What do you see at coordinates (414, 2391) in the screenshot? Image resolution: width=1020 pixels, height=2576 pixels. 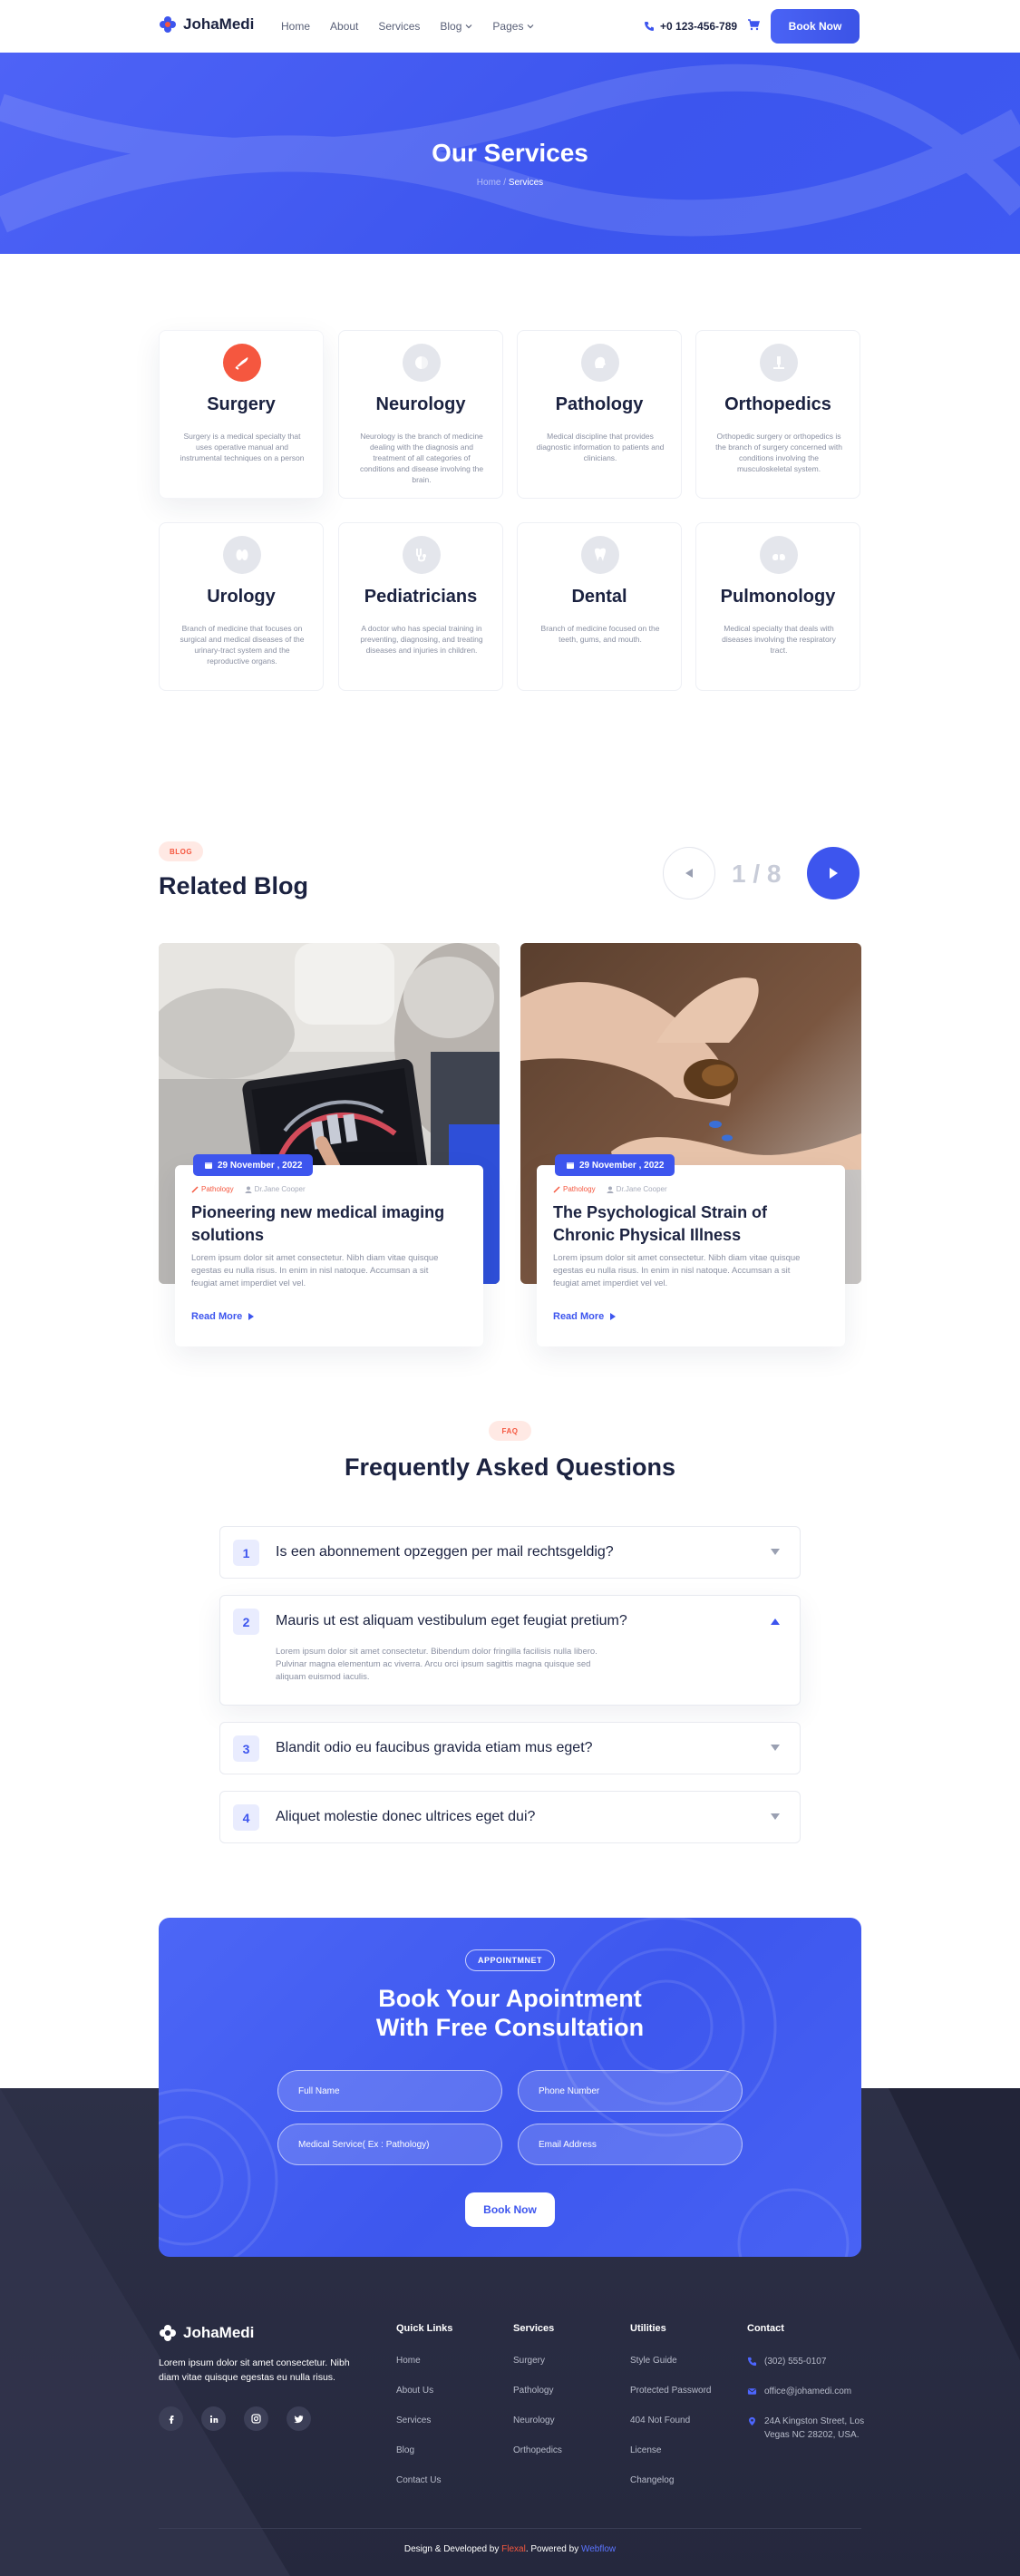 I see `footer-link-about-us: About Us` at bounding box center [414, 2391].